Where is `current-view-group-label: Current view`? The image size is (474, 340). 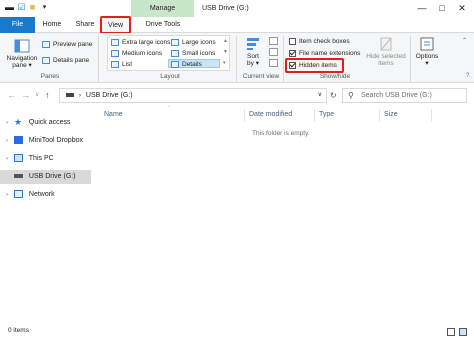
current-view-group-label: Current view is located at coordinates (261, 76).